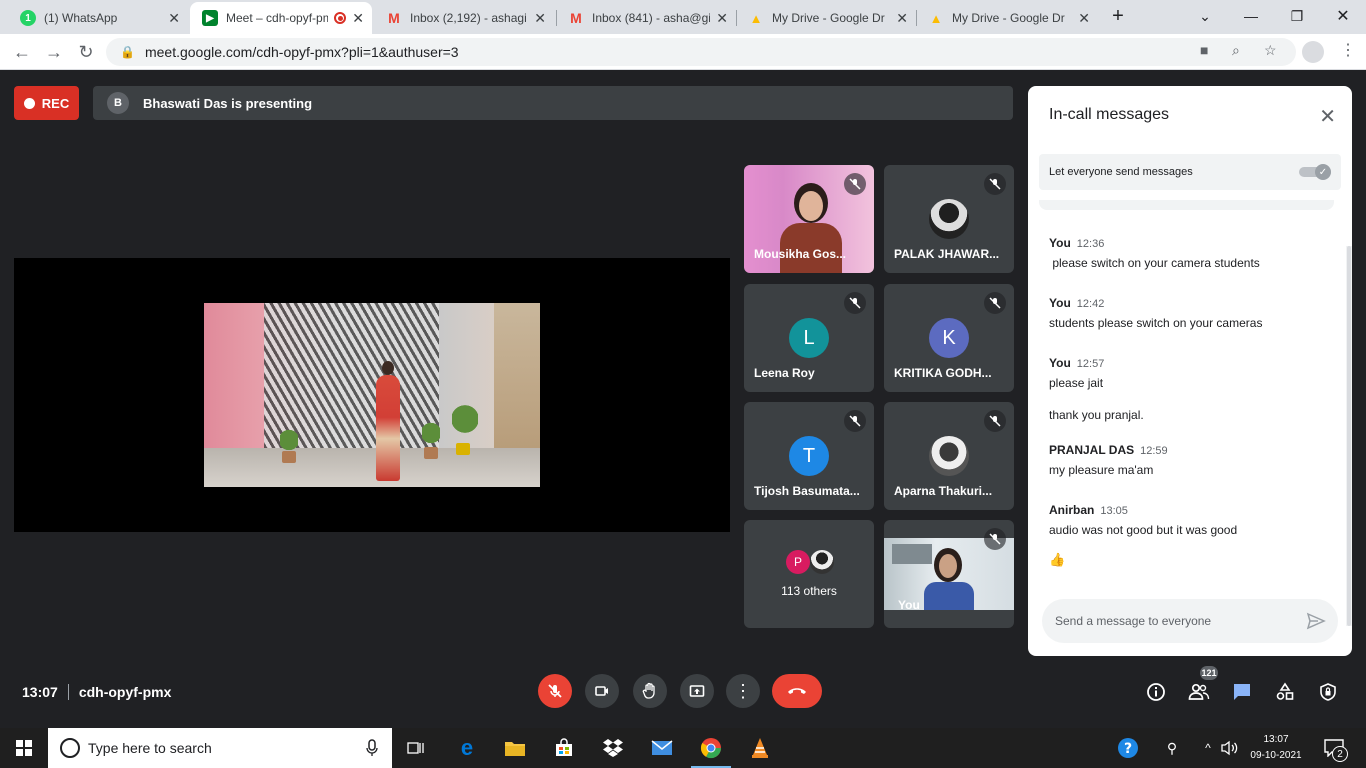  I want to click on meeting-time: 13:07, so click(40, 692).